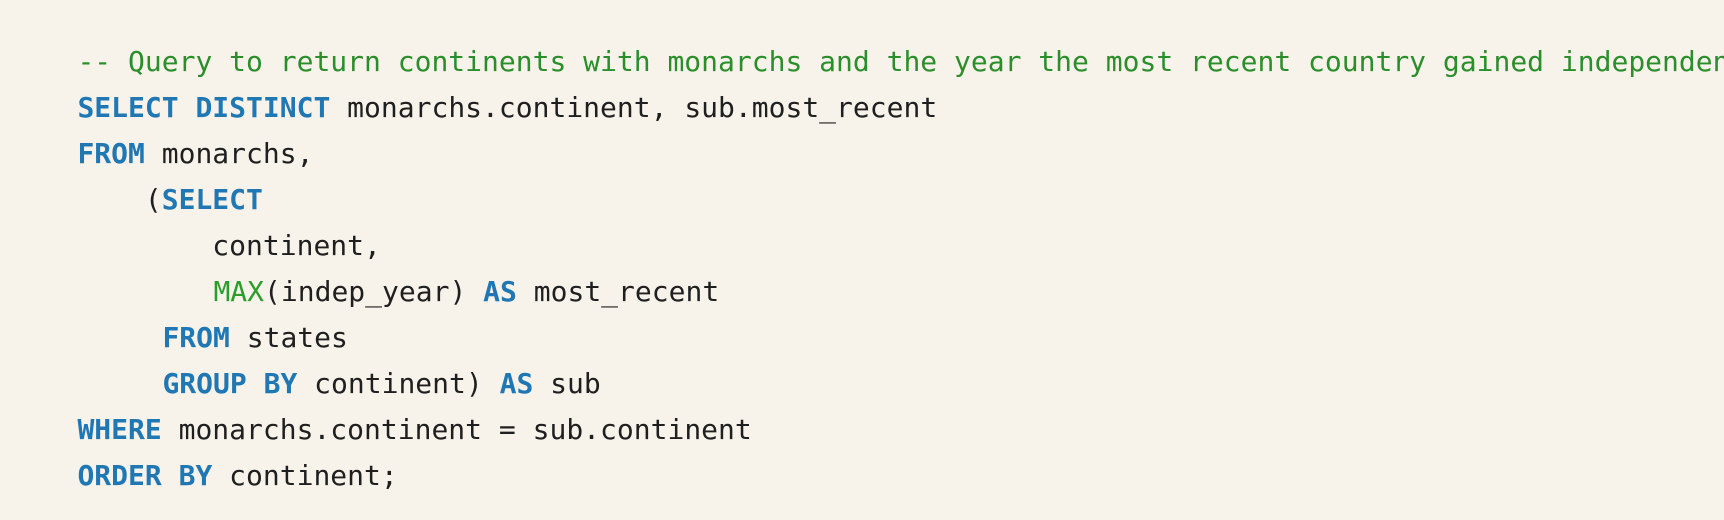  I want to click on order-by-text: continent;, so click(305, 475).